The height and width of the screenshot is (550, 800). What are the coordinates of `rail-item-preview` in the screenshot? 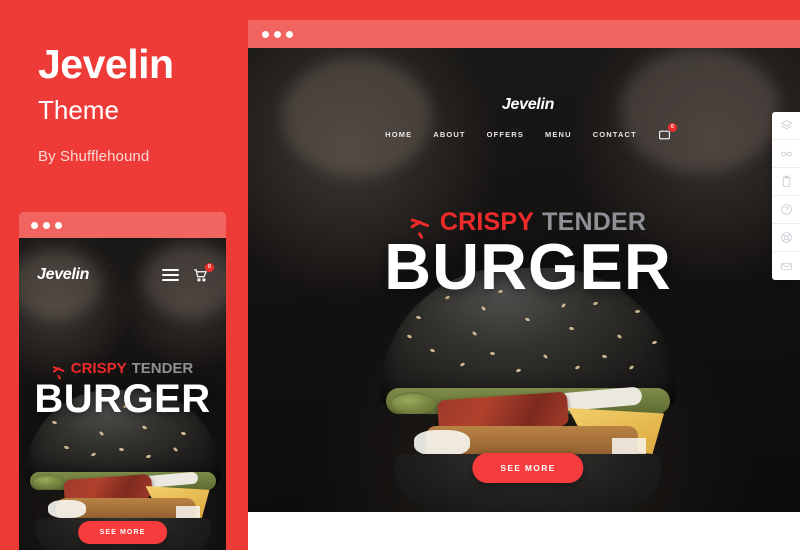 It's located at (786, 154).